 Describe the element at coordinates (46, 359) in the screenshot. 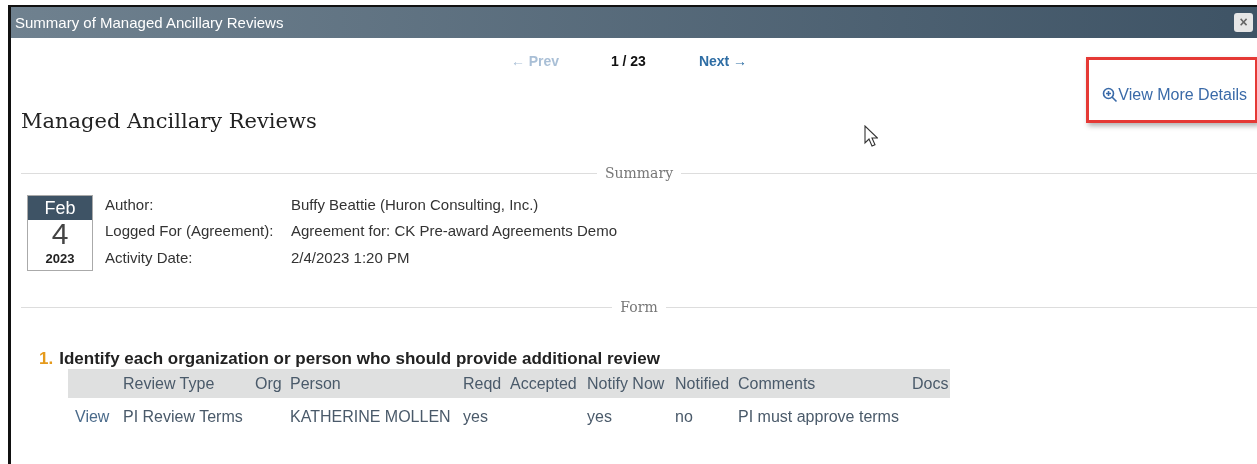

I see `question-number: 1.` at that location.